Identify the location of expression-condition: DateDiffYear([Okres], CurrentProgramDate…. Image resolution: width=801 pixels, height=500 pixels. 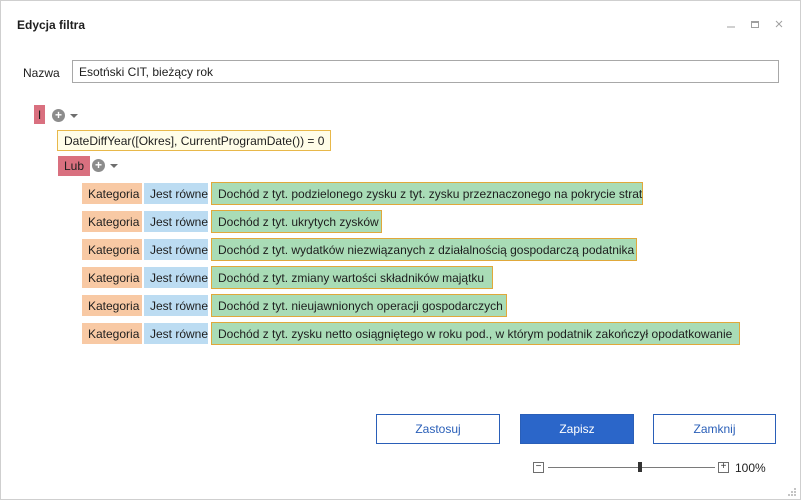
(194, 140).